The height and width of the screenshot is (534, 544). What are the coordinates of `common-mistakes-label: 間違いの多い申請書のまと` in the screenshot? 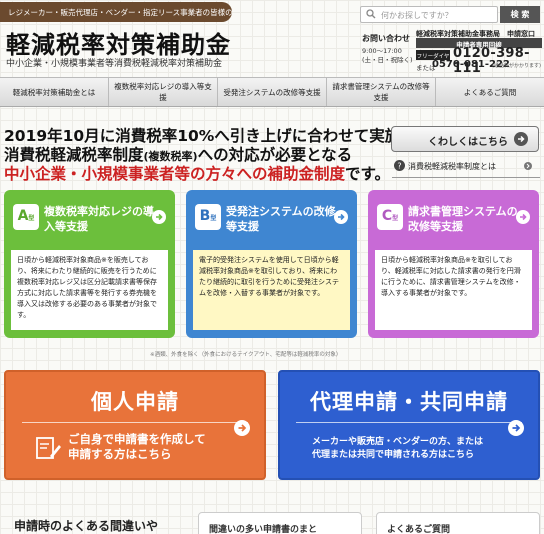 It's located at (263, 529).